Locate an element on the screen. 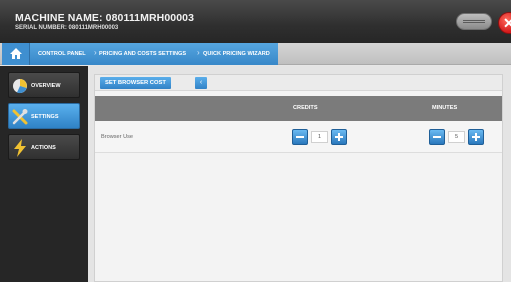 The height and width of the screenshot is (282, 511). set-browser-cost-button: SET BROWSER COST is located at coordinates (135, 83).